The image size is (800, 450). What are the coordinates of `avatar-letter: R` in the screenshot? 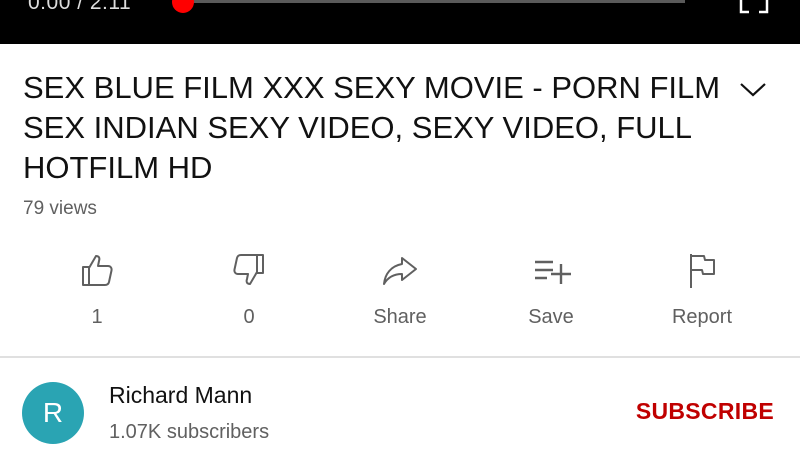 It's located at (53, 412).